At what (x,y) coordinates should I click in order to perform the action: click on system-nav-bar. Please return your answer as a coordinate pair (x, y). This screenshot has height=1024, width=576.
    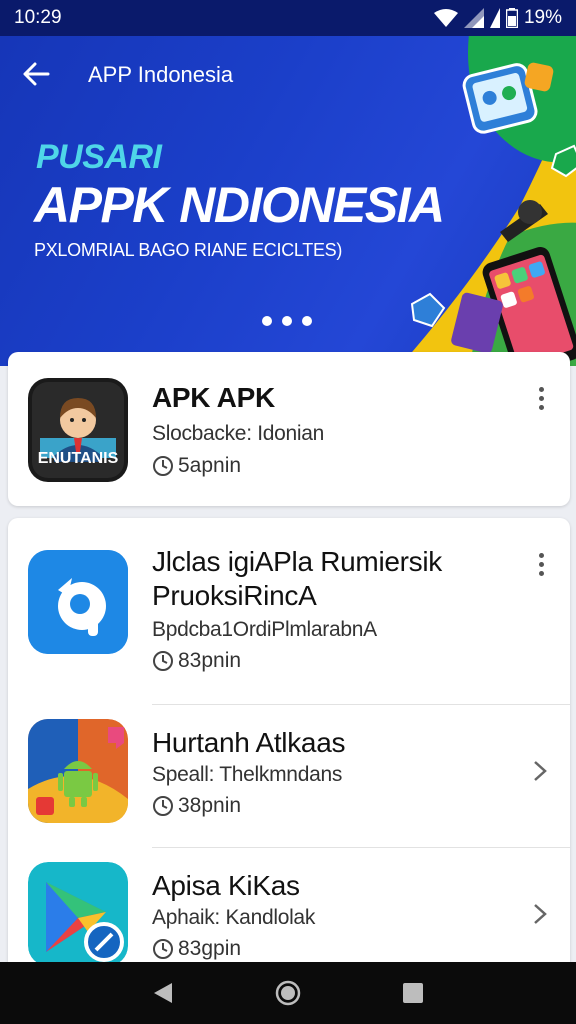
    Looking at the image, I should click on (288, 993).